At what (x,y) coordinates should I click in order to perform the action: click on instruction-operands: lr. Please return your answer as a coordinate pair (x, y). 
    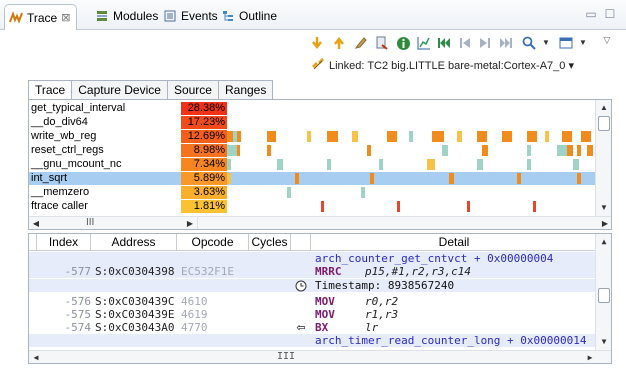
    Looking at the image, I should click on (372, 327).